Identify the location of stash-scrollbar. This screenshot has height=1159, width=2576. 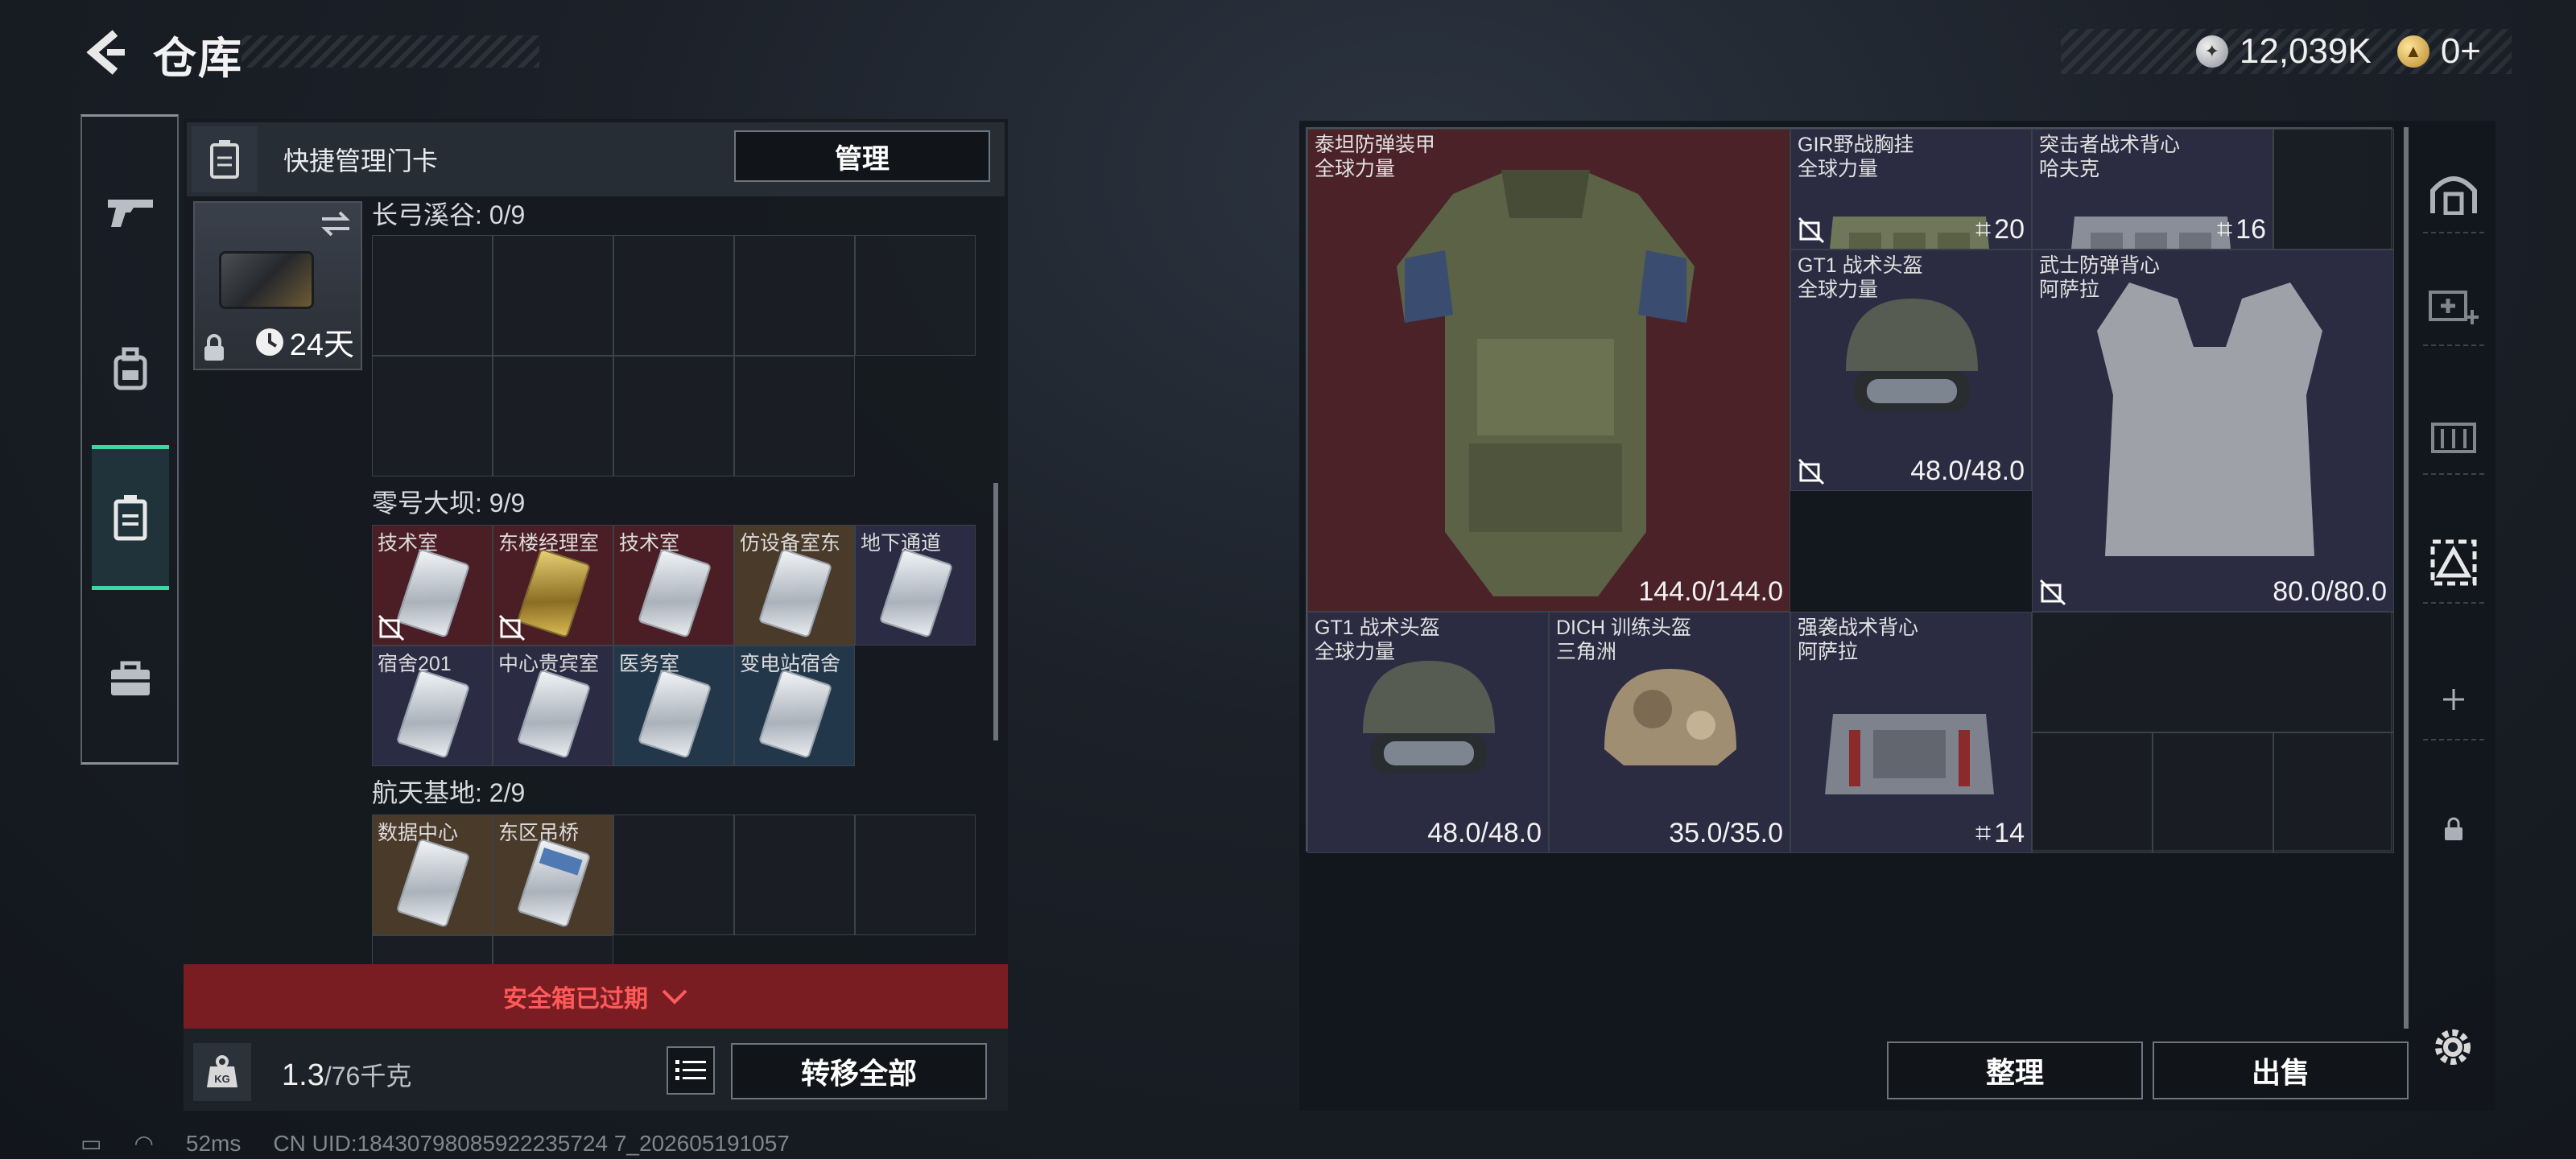
(2406, 578).